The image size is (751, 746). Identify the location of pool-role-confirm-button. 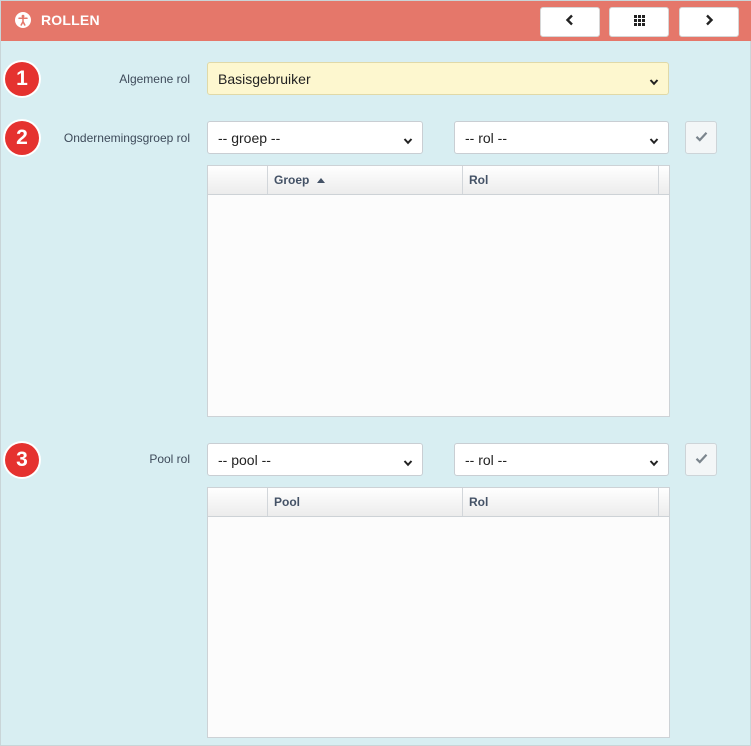
(701, 459).